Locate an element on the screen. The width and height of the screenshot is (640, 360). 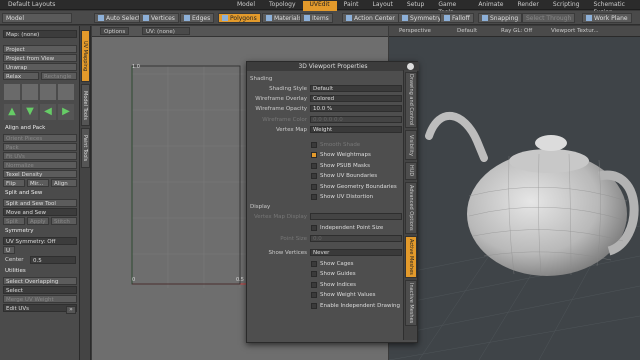
move-sew-dropdown: Move and Sew is located at coordinates (40, 212).